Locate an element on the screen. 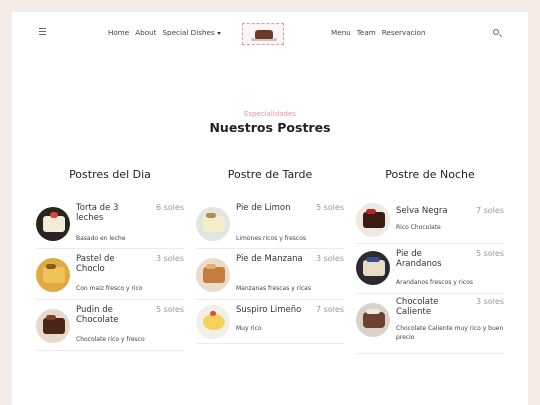  search-icon is located at coordinates (496, 32).